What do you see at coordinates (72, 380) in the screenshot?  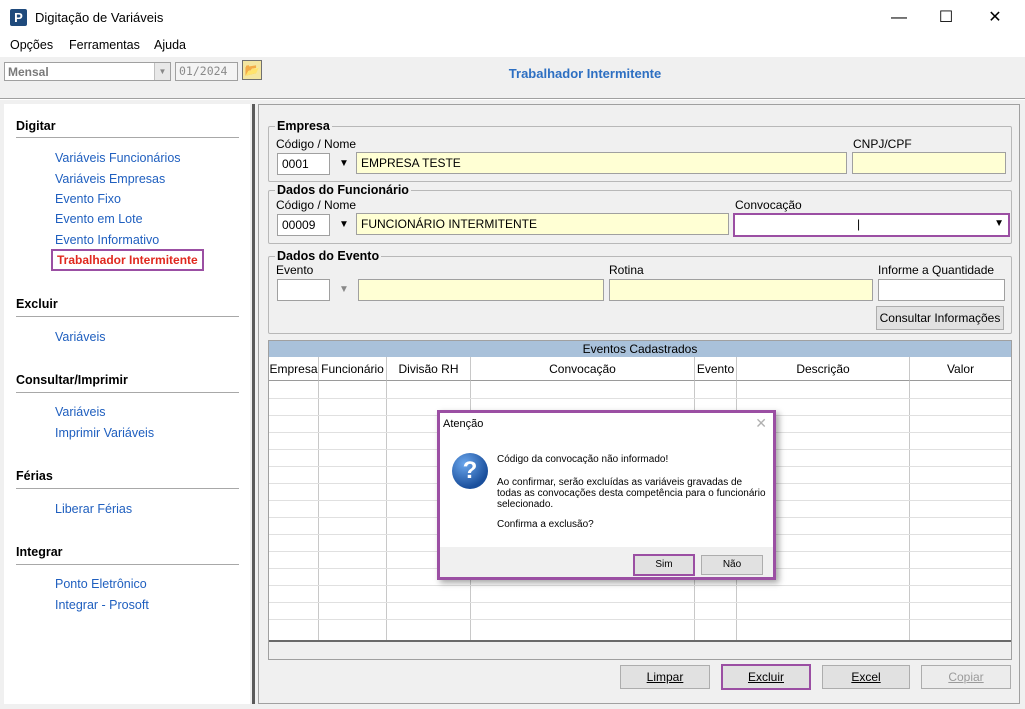 I see `sidebar-section-consultar: Consultar/Imprimir` at bounding box center [72, 380].